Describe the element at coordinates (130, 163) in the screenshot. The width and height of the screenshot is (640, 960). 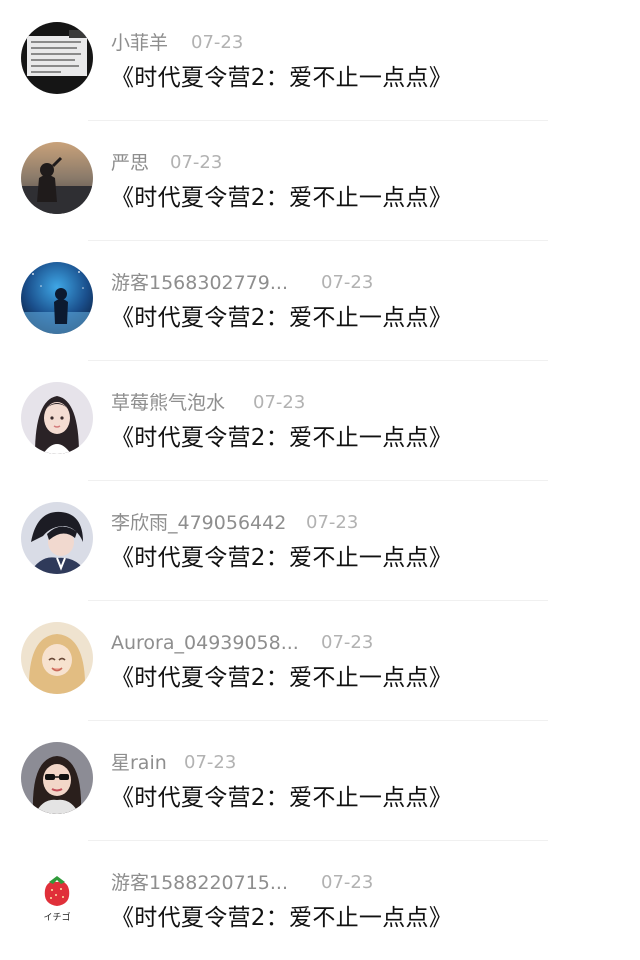
I see `username: 严思` at that location.